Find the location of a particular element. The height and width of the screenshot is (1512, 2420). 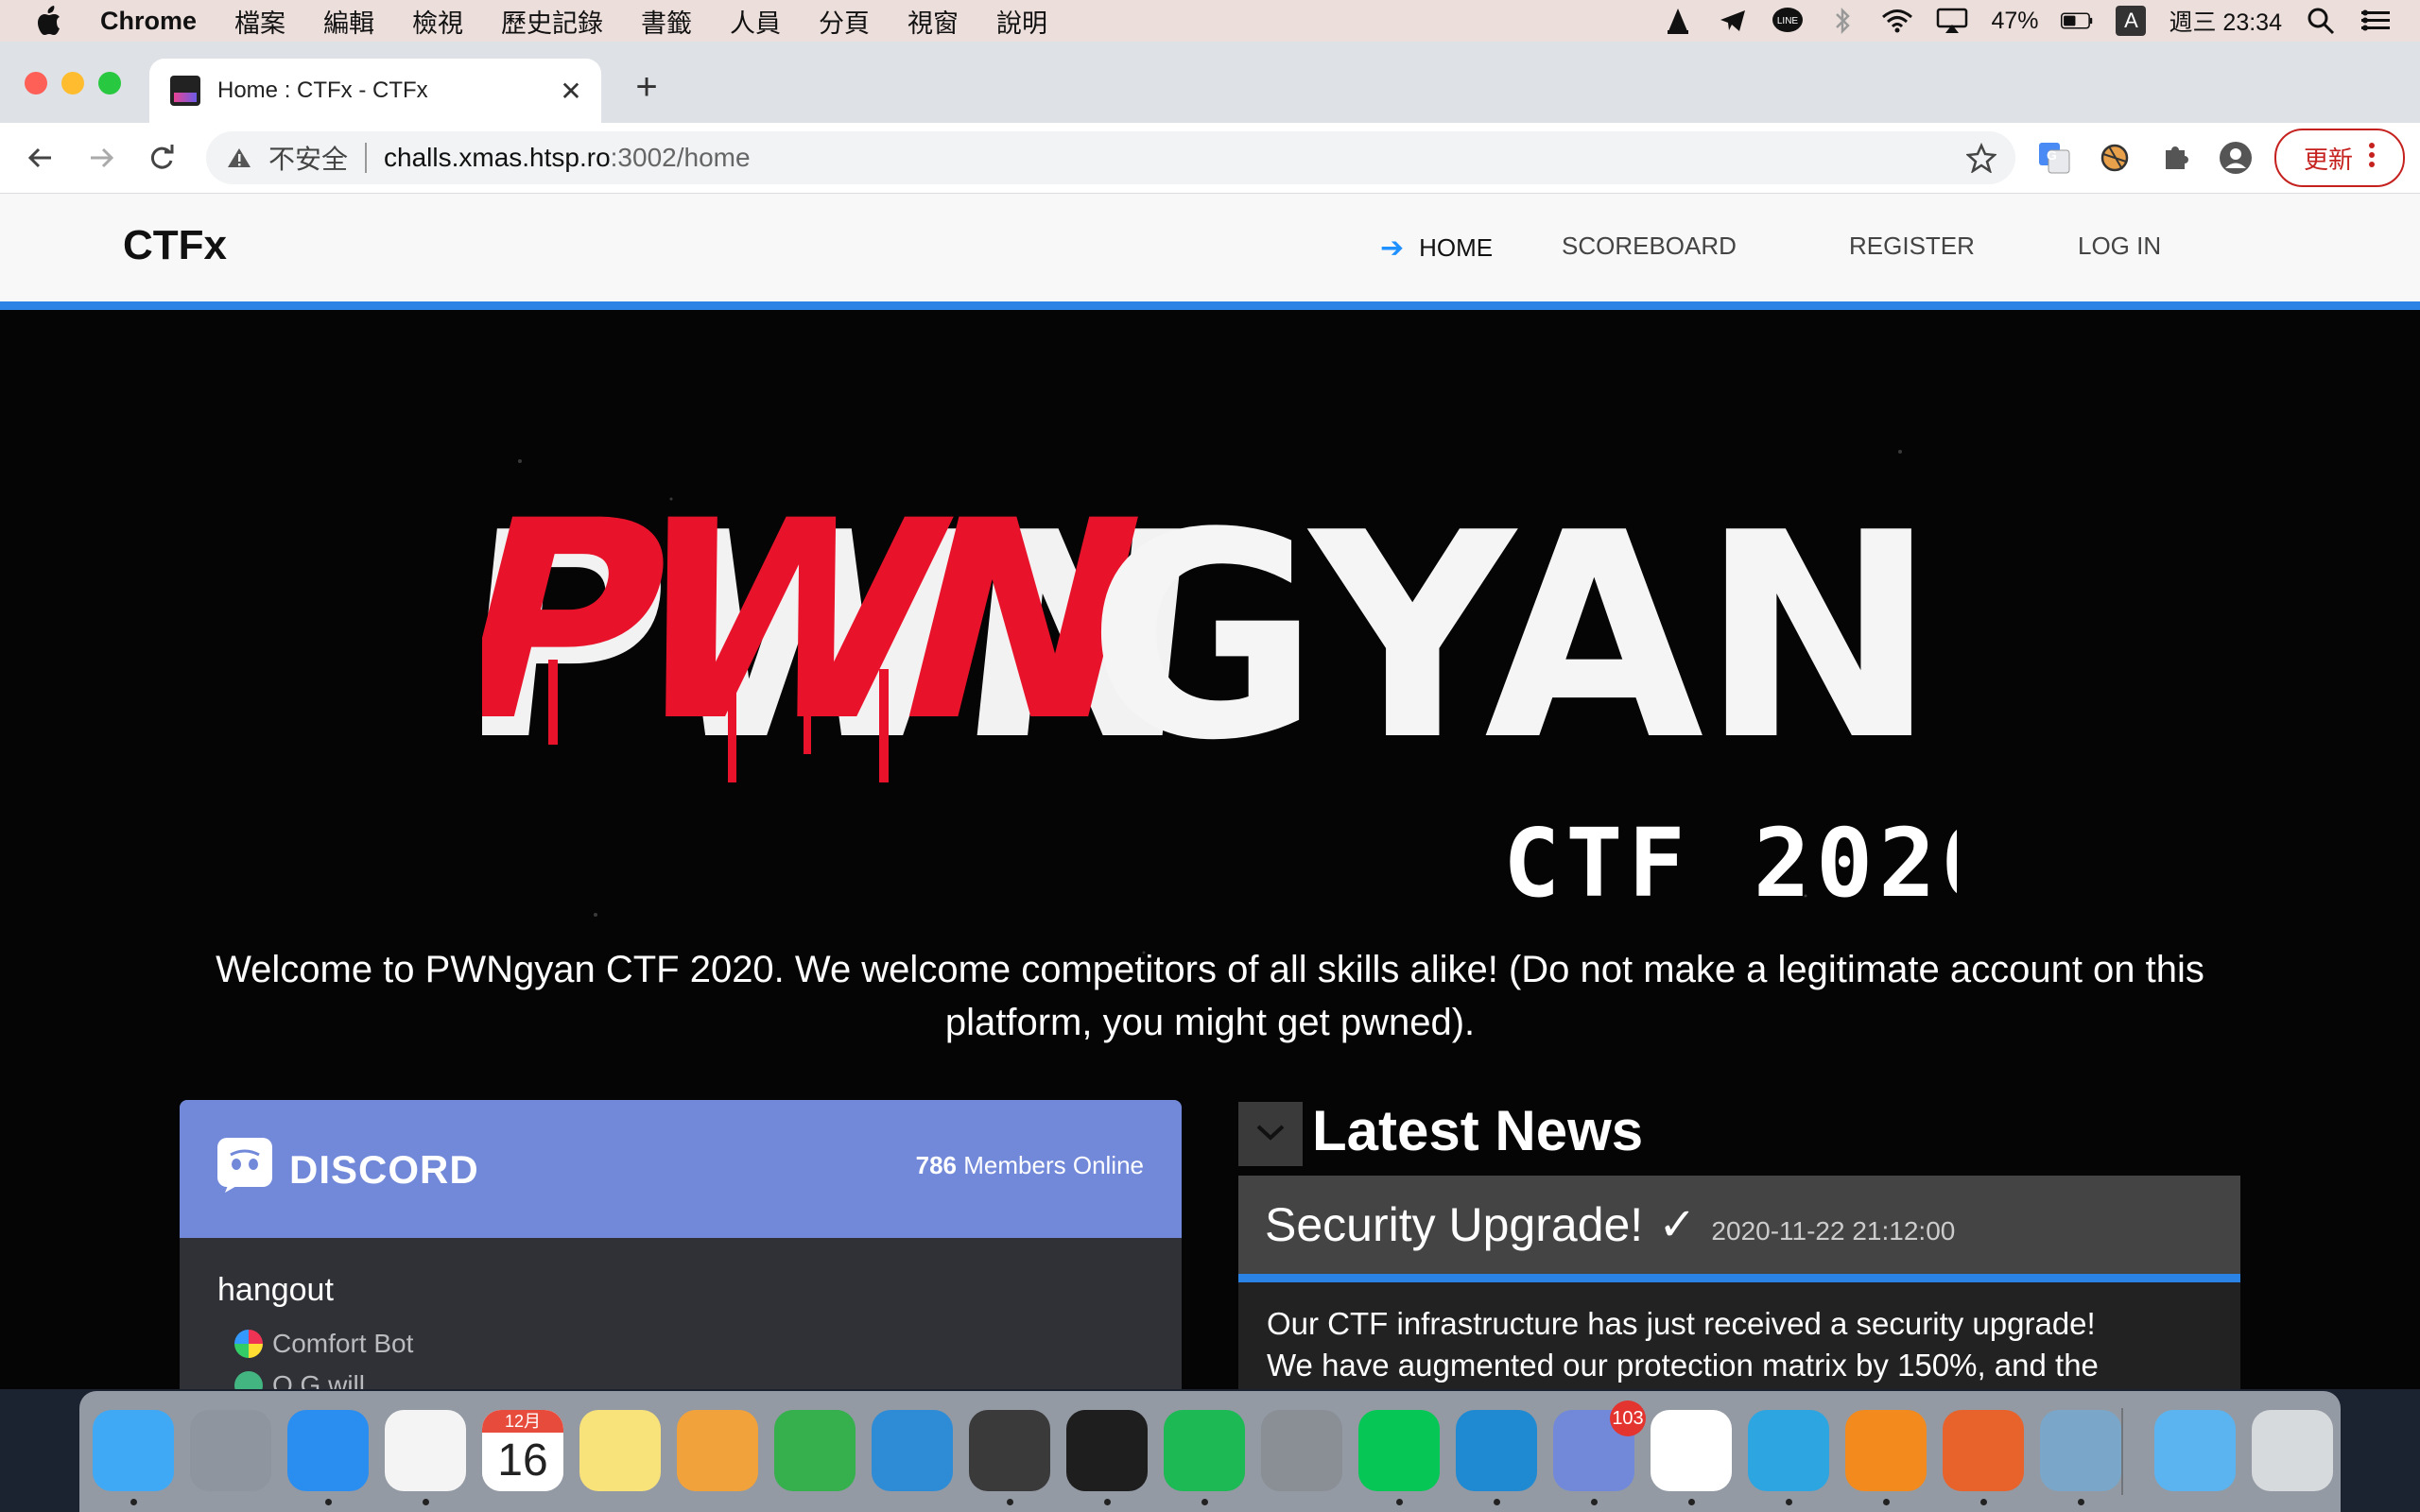

vlc-icon is located at coordinates (1678, 21).